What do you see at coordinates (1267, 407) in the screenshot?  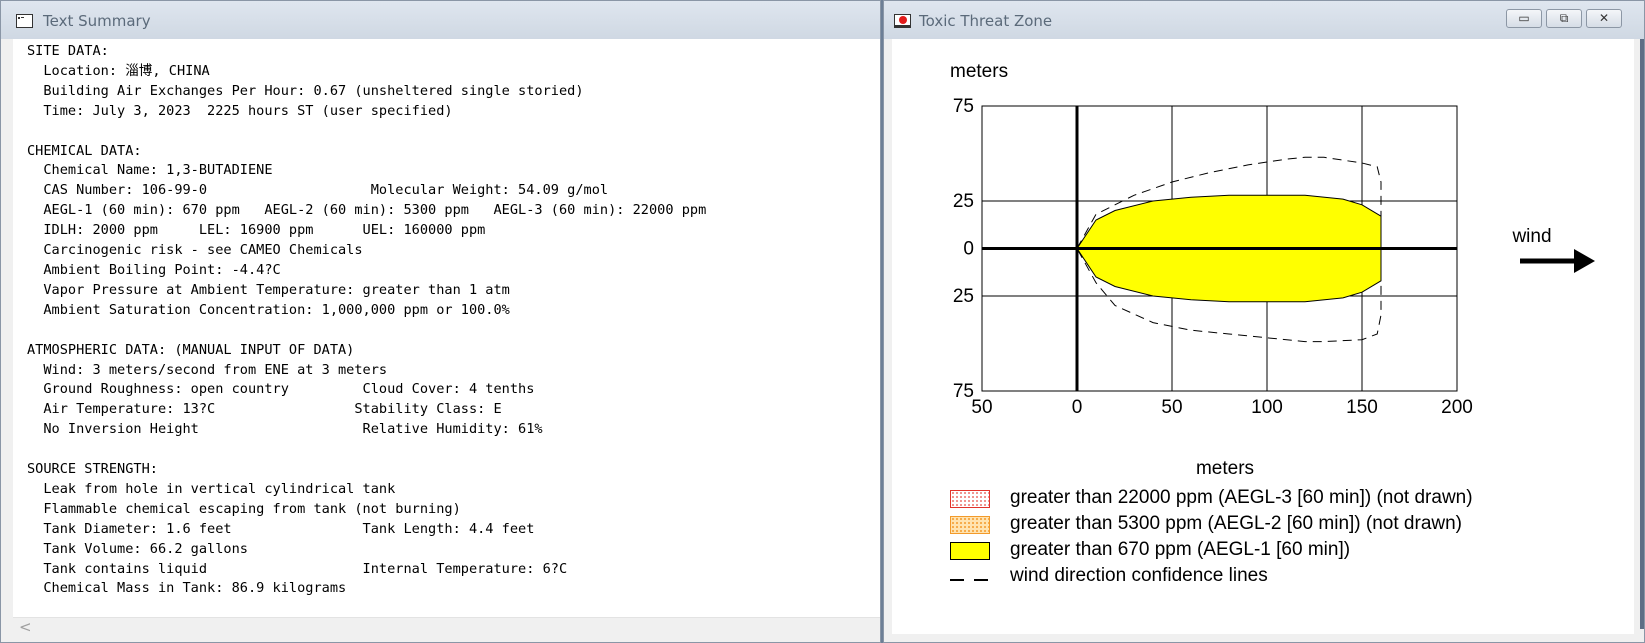 I see `x-tick-label: 100` at bounding box center [1267, 407].